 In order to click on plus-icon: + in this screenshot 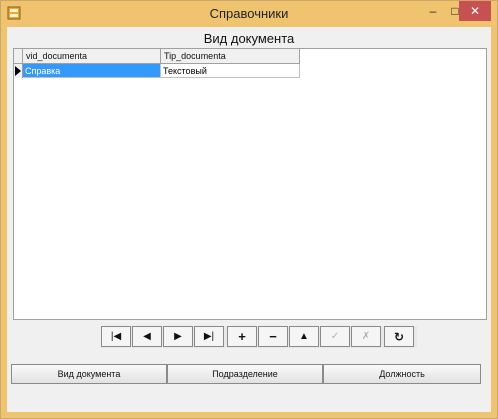, I will do `click(242, 336)`.